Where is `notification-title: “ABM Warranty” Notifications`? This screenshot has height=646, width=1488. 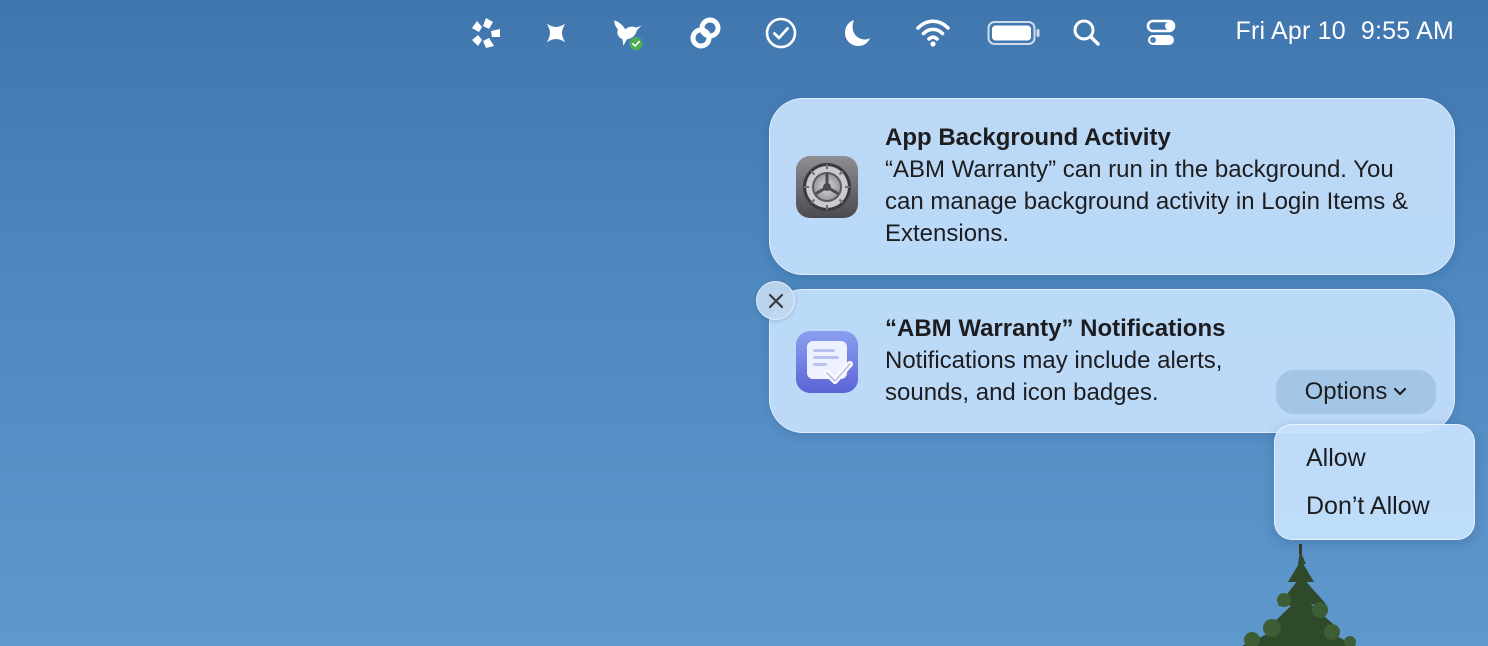 notification-title: “ABM Warranty” Notifications is located at coordinates (1055, 328).